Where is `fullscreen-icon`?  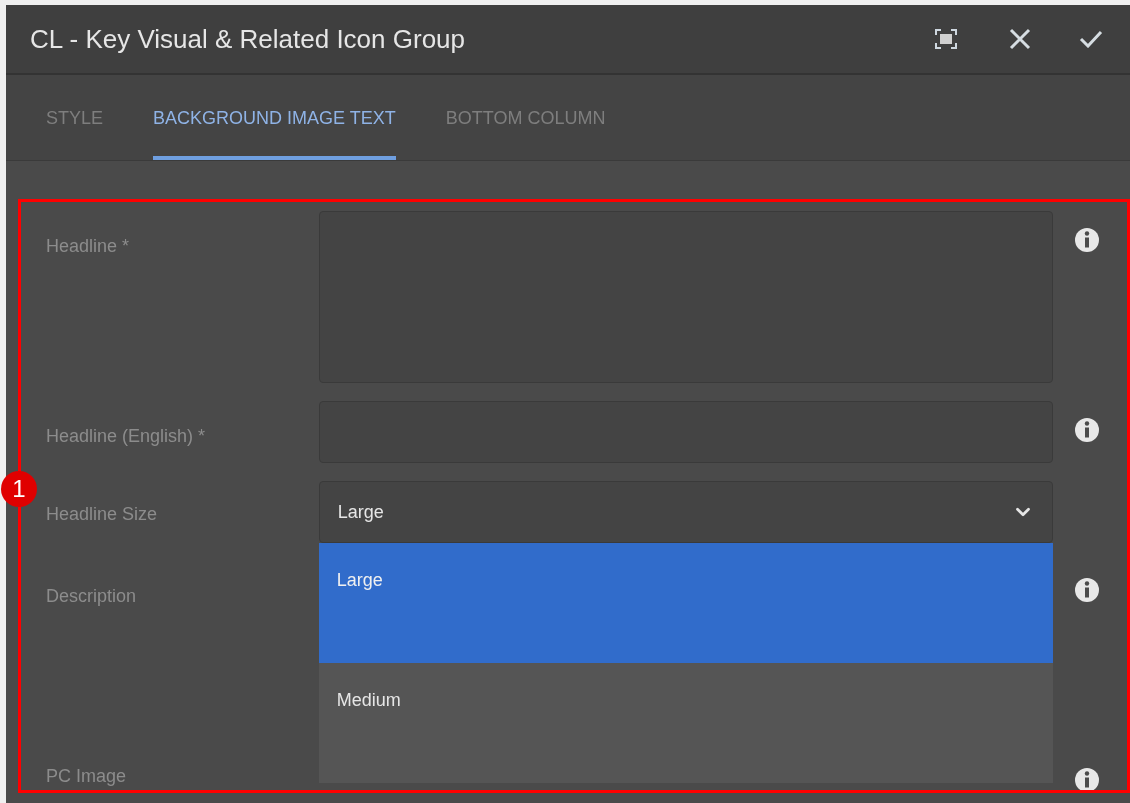
fullscreen-icon is located at coordinates (946, 39).